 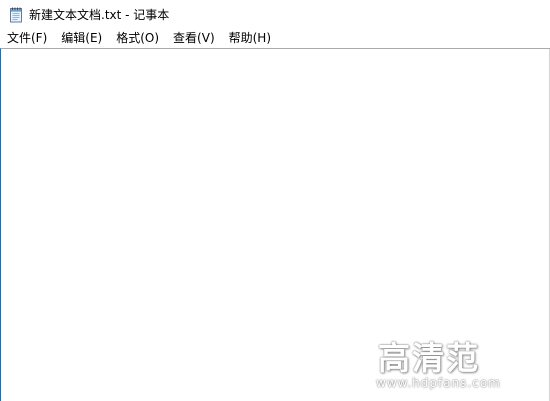 I want to click on menu-help: 帮助(H), so click(x=250, y=38).